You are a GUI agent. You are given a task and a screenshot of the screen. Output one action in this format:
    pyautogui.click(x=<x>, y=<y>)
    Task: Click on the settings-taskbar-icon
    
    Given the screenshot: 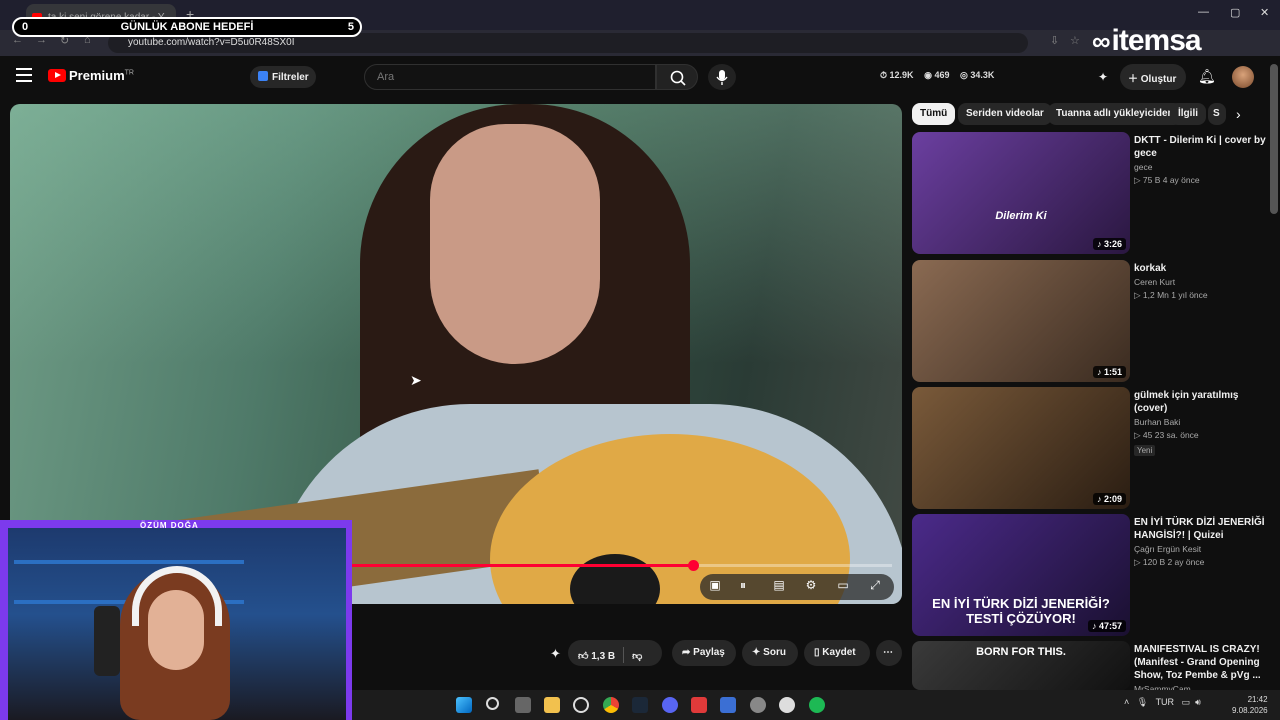 What is the action you would take?
    pyautogui.click(x=758, y=705)
    